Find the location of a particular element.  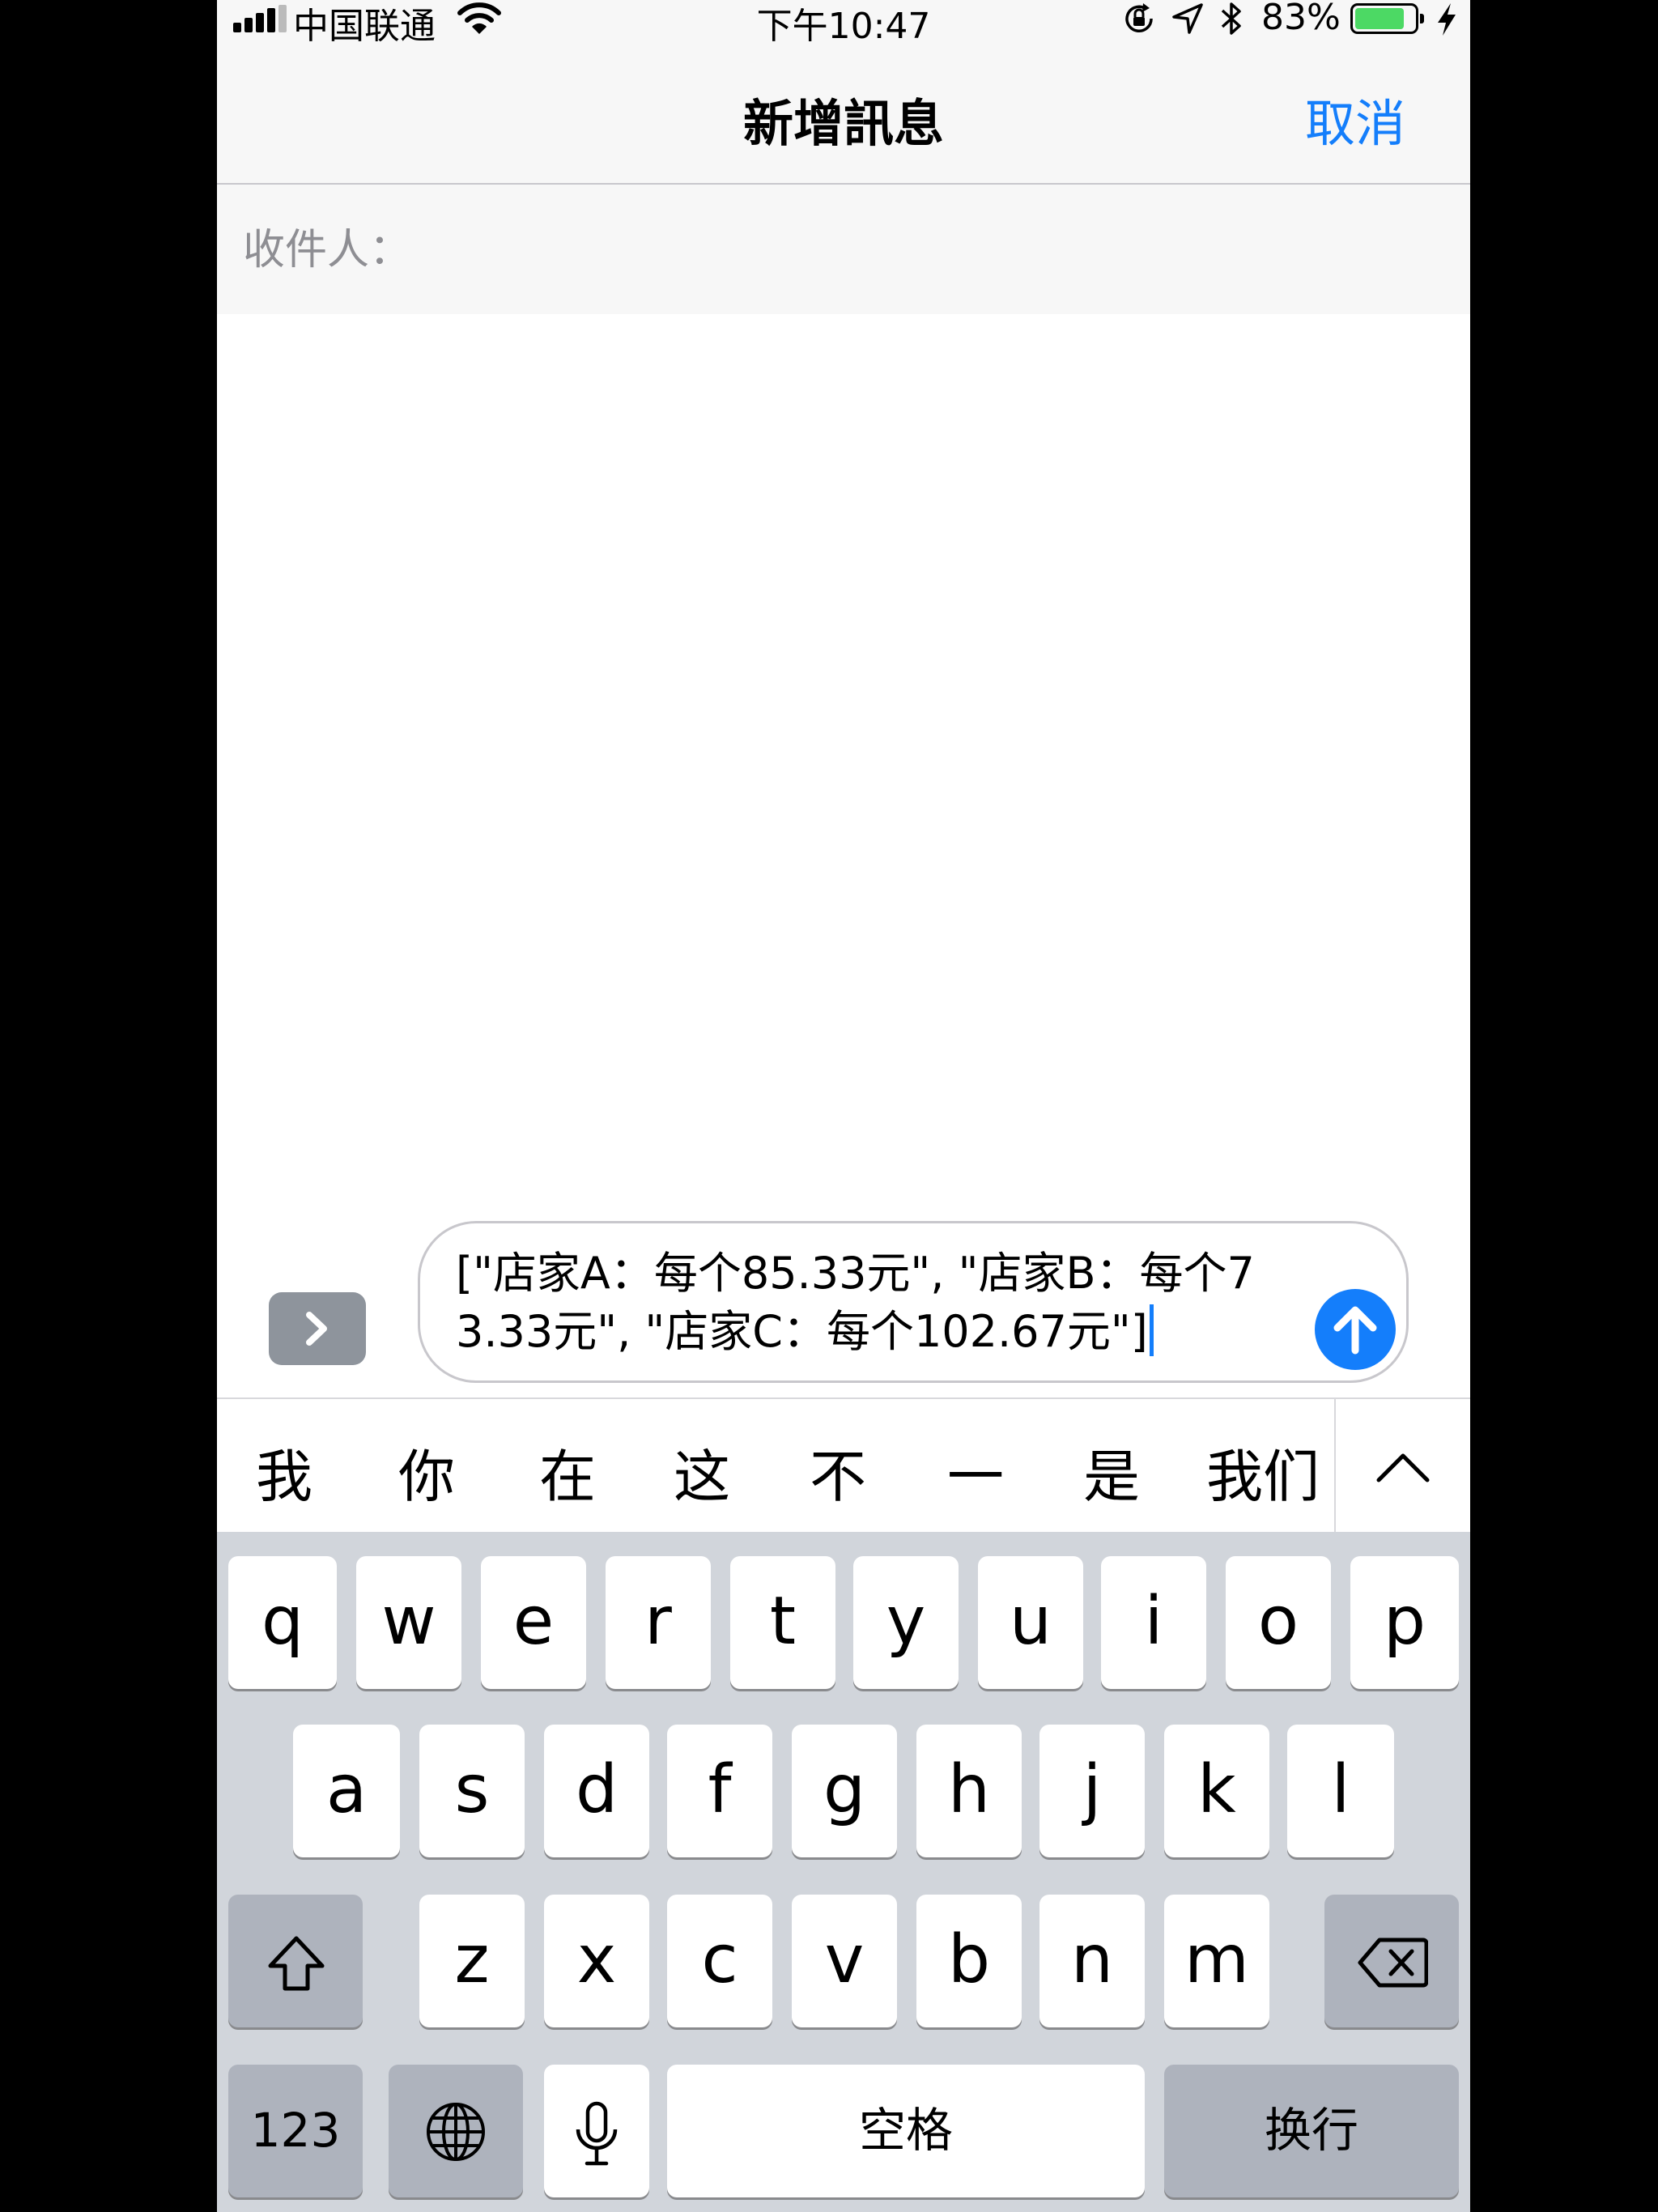

key-o: o is located at coordinates (1278, 1623).